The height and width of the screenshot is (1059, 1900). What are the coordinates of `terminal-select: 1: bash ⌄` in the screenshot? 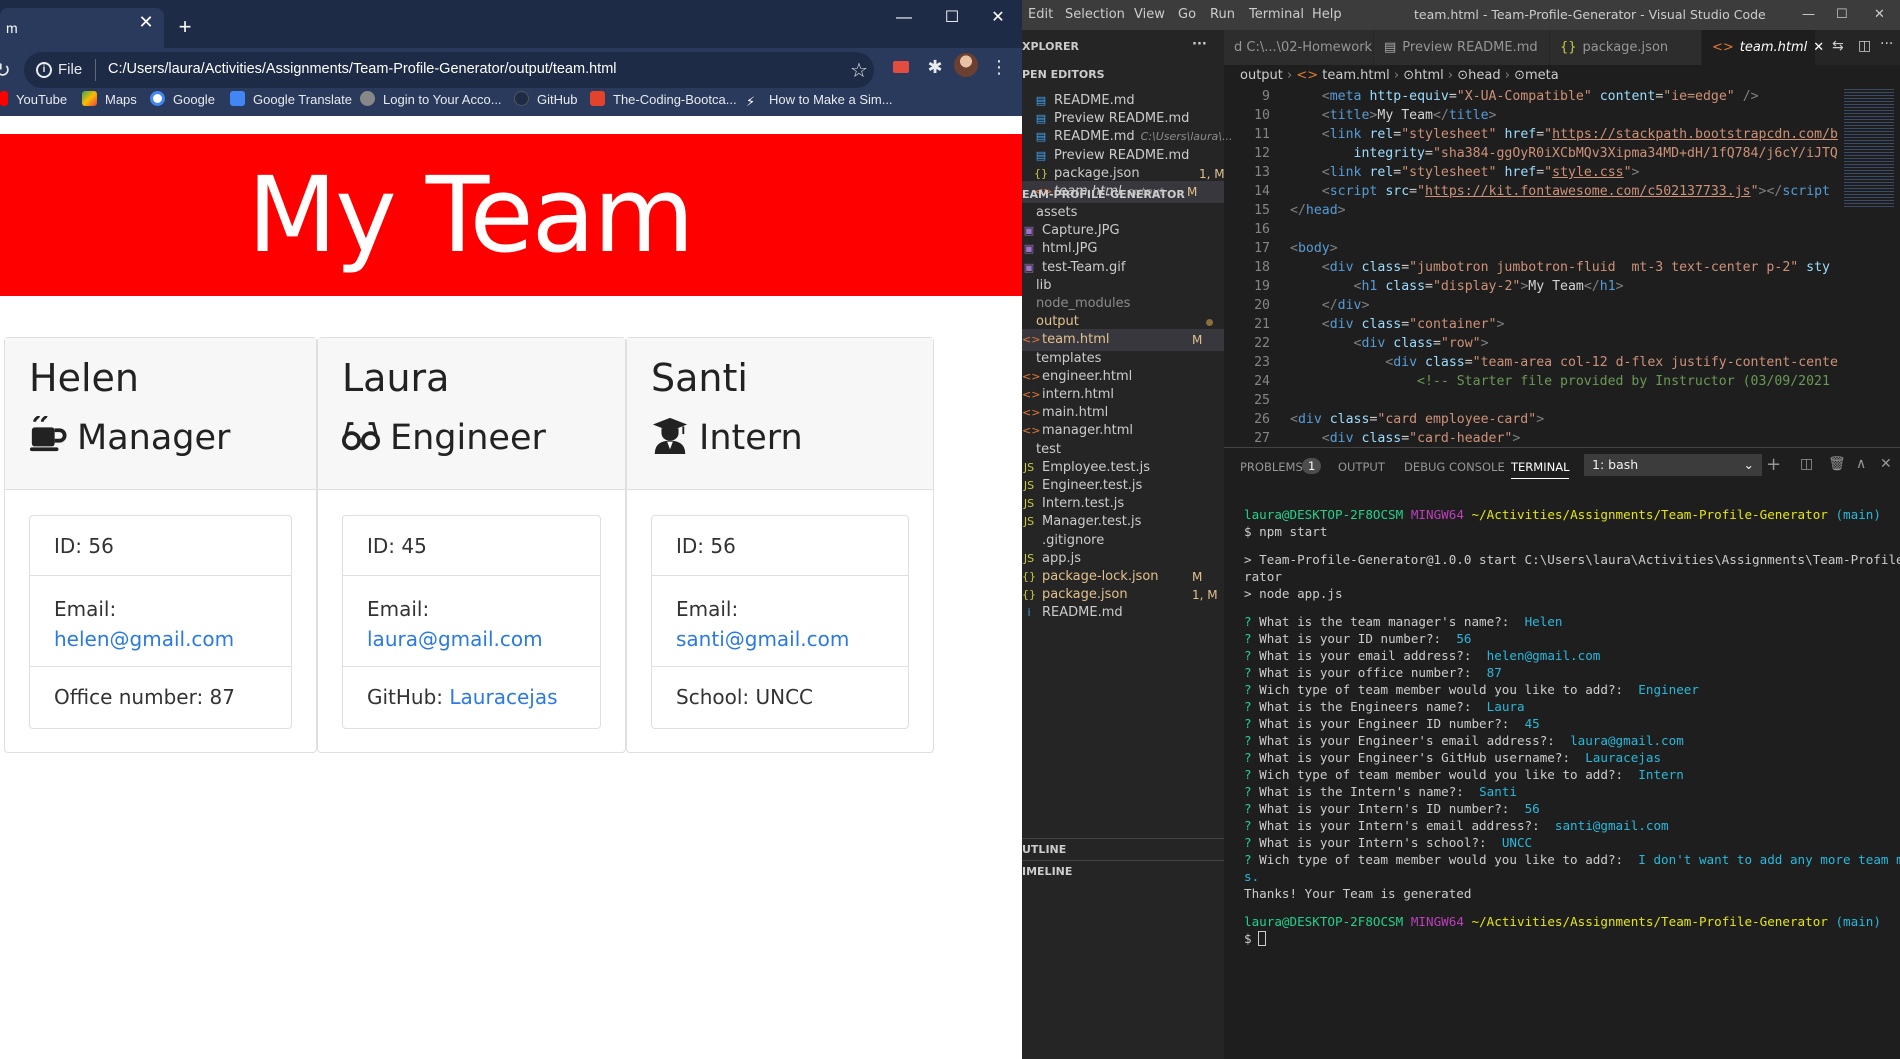 It's located at (1673, 465).